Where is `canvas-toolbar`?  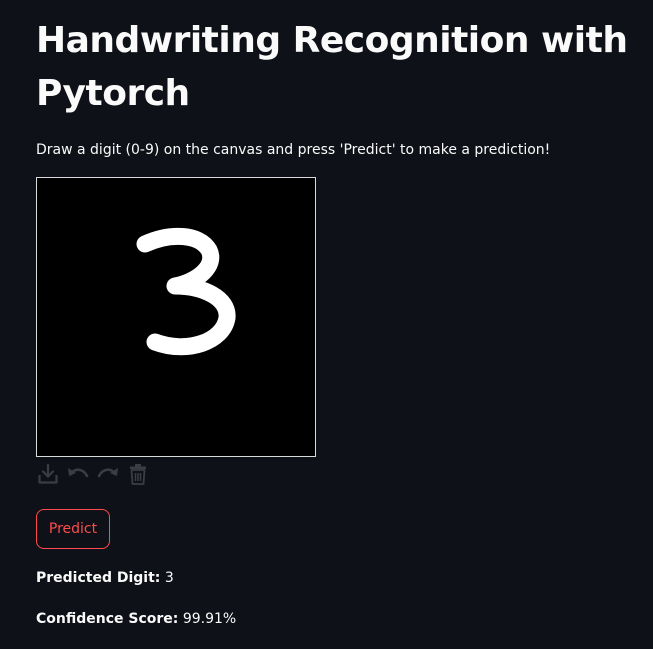
canvas-toolbar is located at coordinates (93, 474).